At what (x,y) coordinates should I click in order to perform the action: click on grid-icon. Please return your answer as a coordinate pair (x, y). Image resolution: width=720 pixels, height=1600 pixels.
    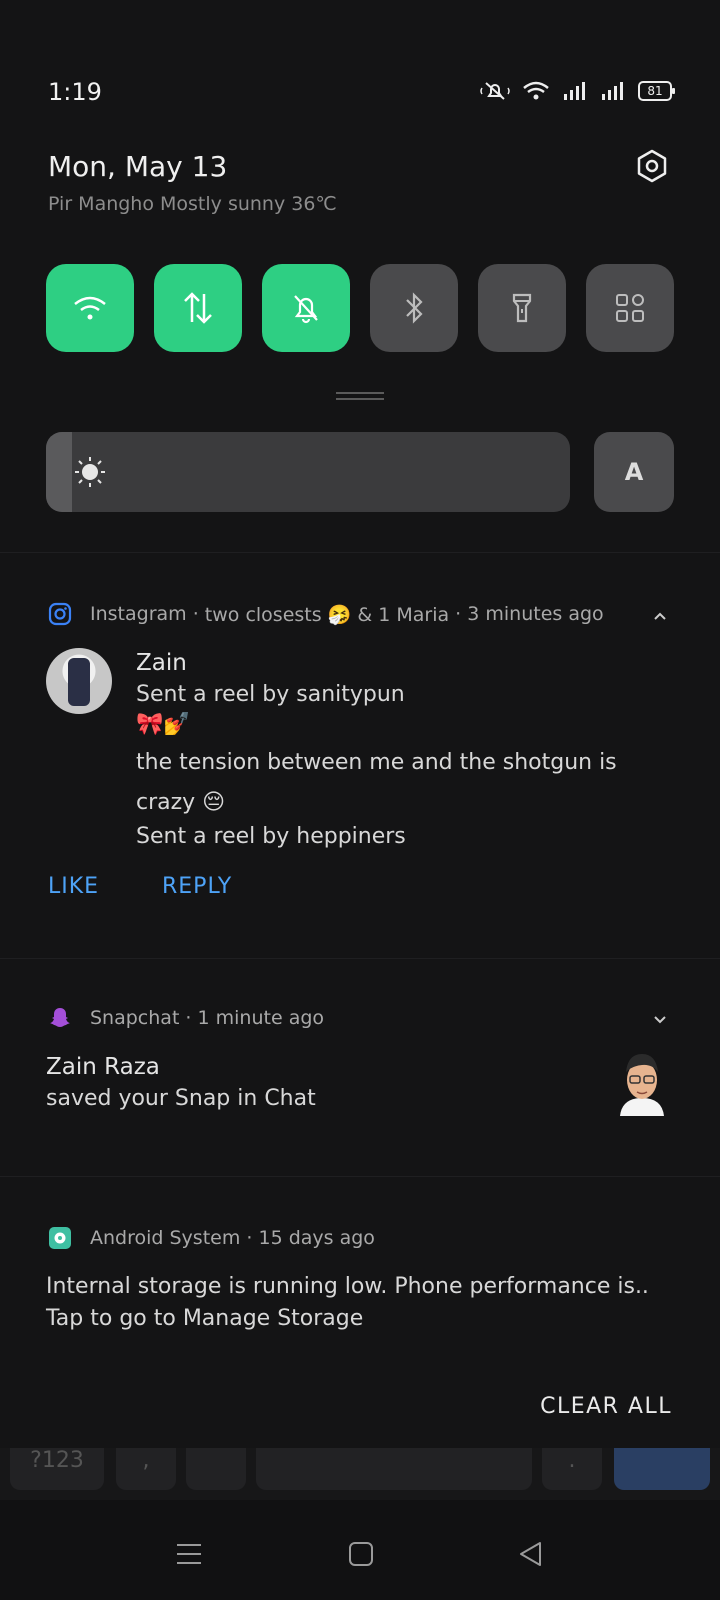
    Looking at the image, I should click on (630, 308).